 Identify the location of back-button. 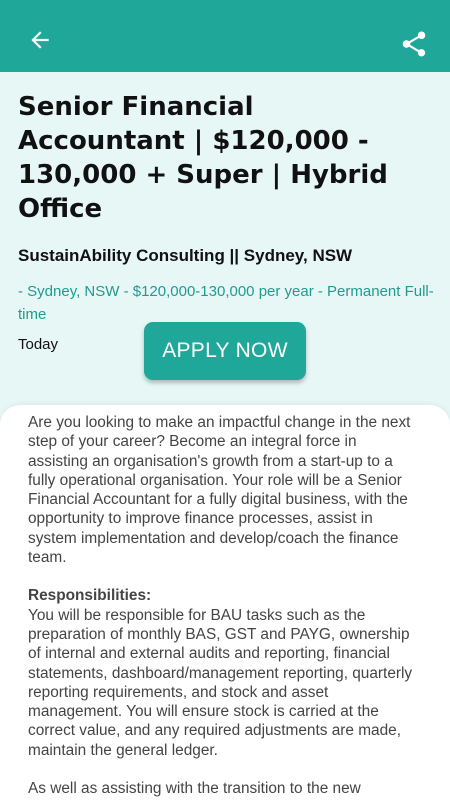
(40, 40).